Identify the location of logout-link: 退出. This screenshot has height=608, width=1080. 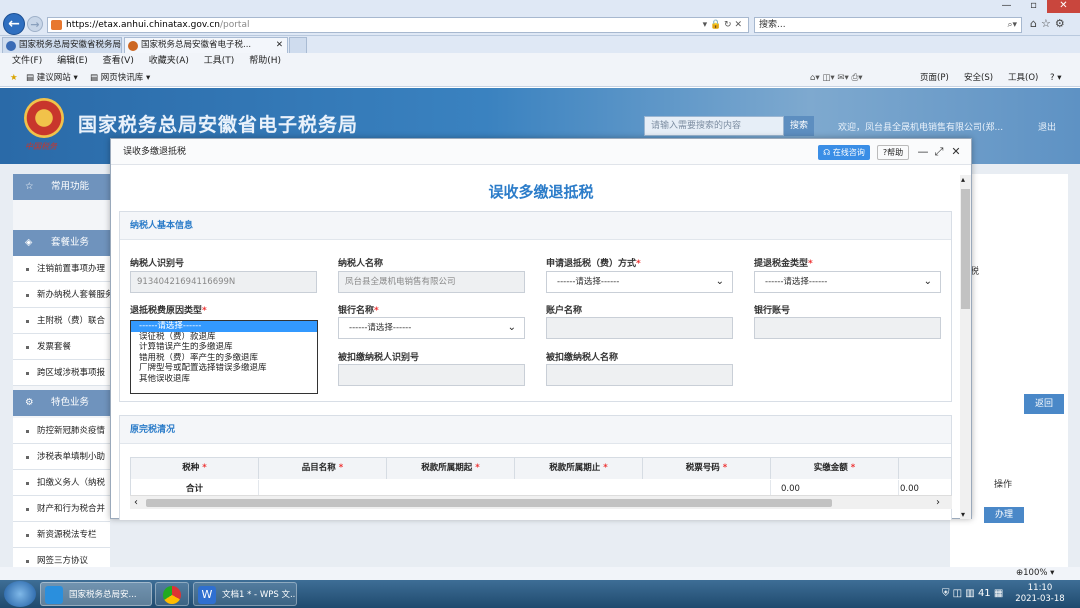
(1047, 126).